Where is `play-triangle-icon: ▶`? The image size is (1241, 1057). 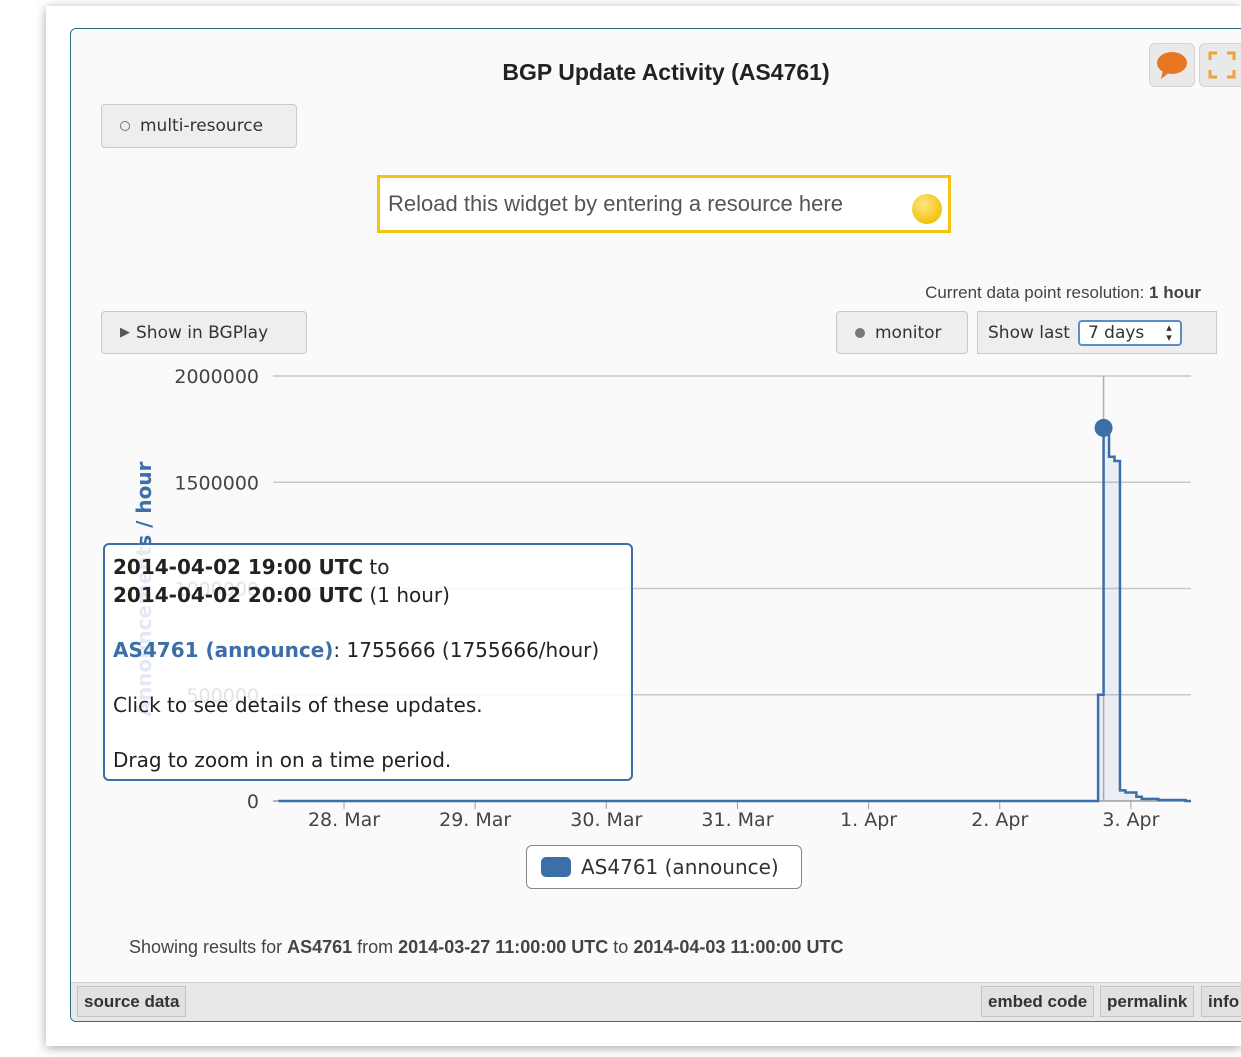 play-triangle-icon: ▶ is located at coordinates (125, 332).